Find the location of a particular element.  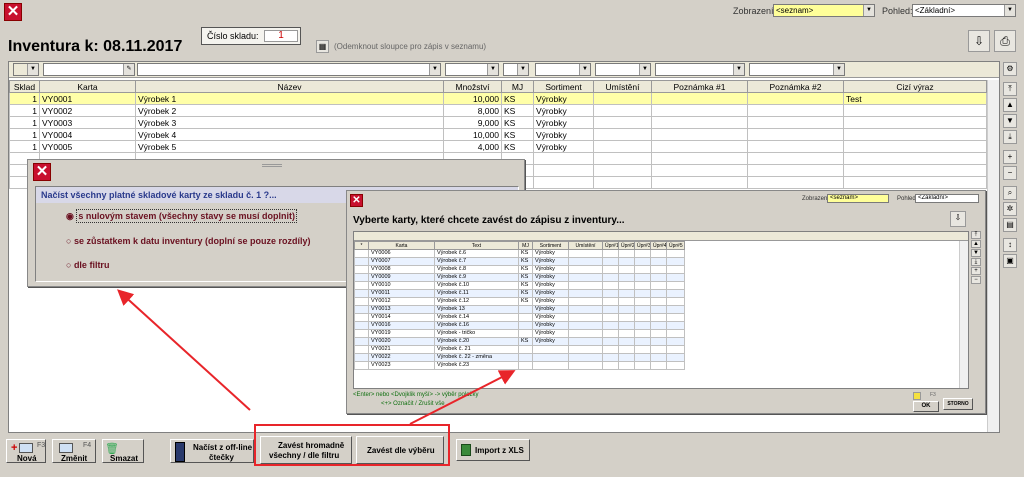

arrow-to-dialog2 is located at coordinates (462, 397).